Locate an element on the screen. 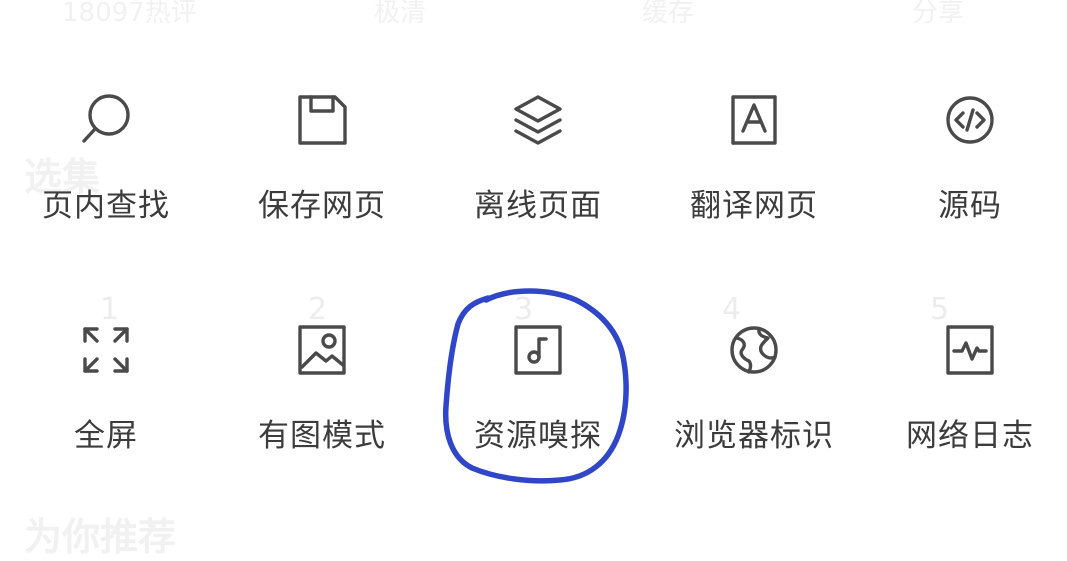 This screenshot has height=561, width=1067. menu-image-mode-label: 有图模式 is located at coordinates (322, 436).